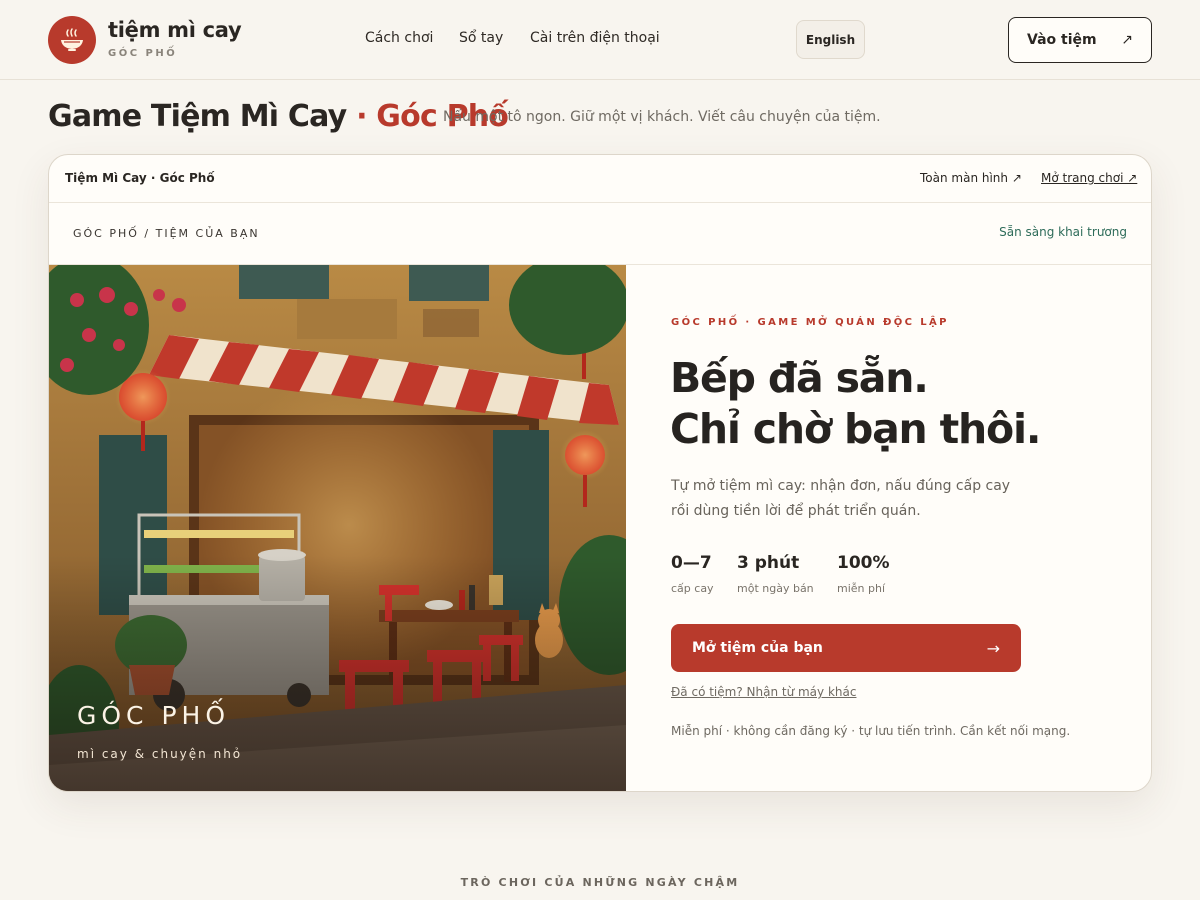 The height and width of the screenshot is (900, 1200). I want to click on open-shop-label: Mở tiệm của bạn, so click(757, 648).